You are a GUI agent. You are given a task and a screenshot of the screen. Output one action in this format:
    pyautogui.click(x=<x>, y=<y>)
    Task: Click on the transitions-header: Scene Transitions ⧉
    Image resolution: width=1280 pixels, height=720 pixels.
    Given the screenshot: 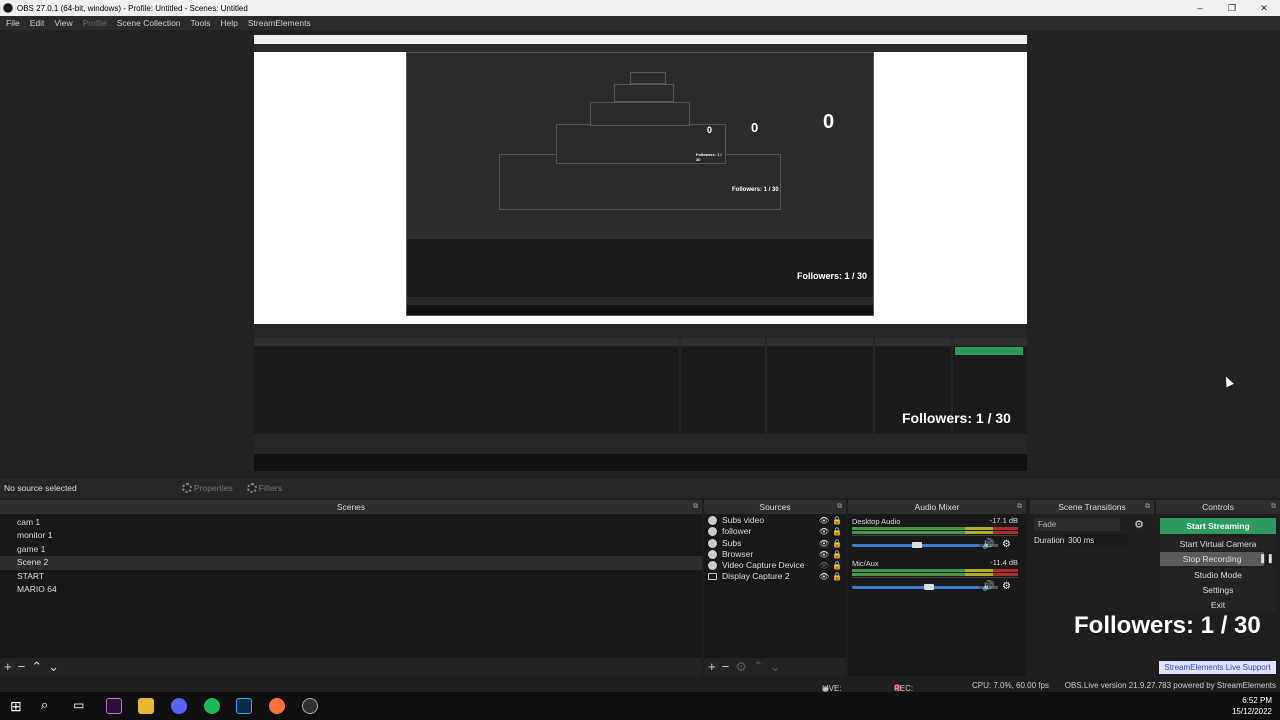 What is the action you would take?
    pyautogui.click(x=1092, y=507)
    